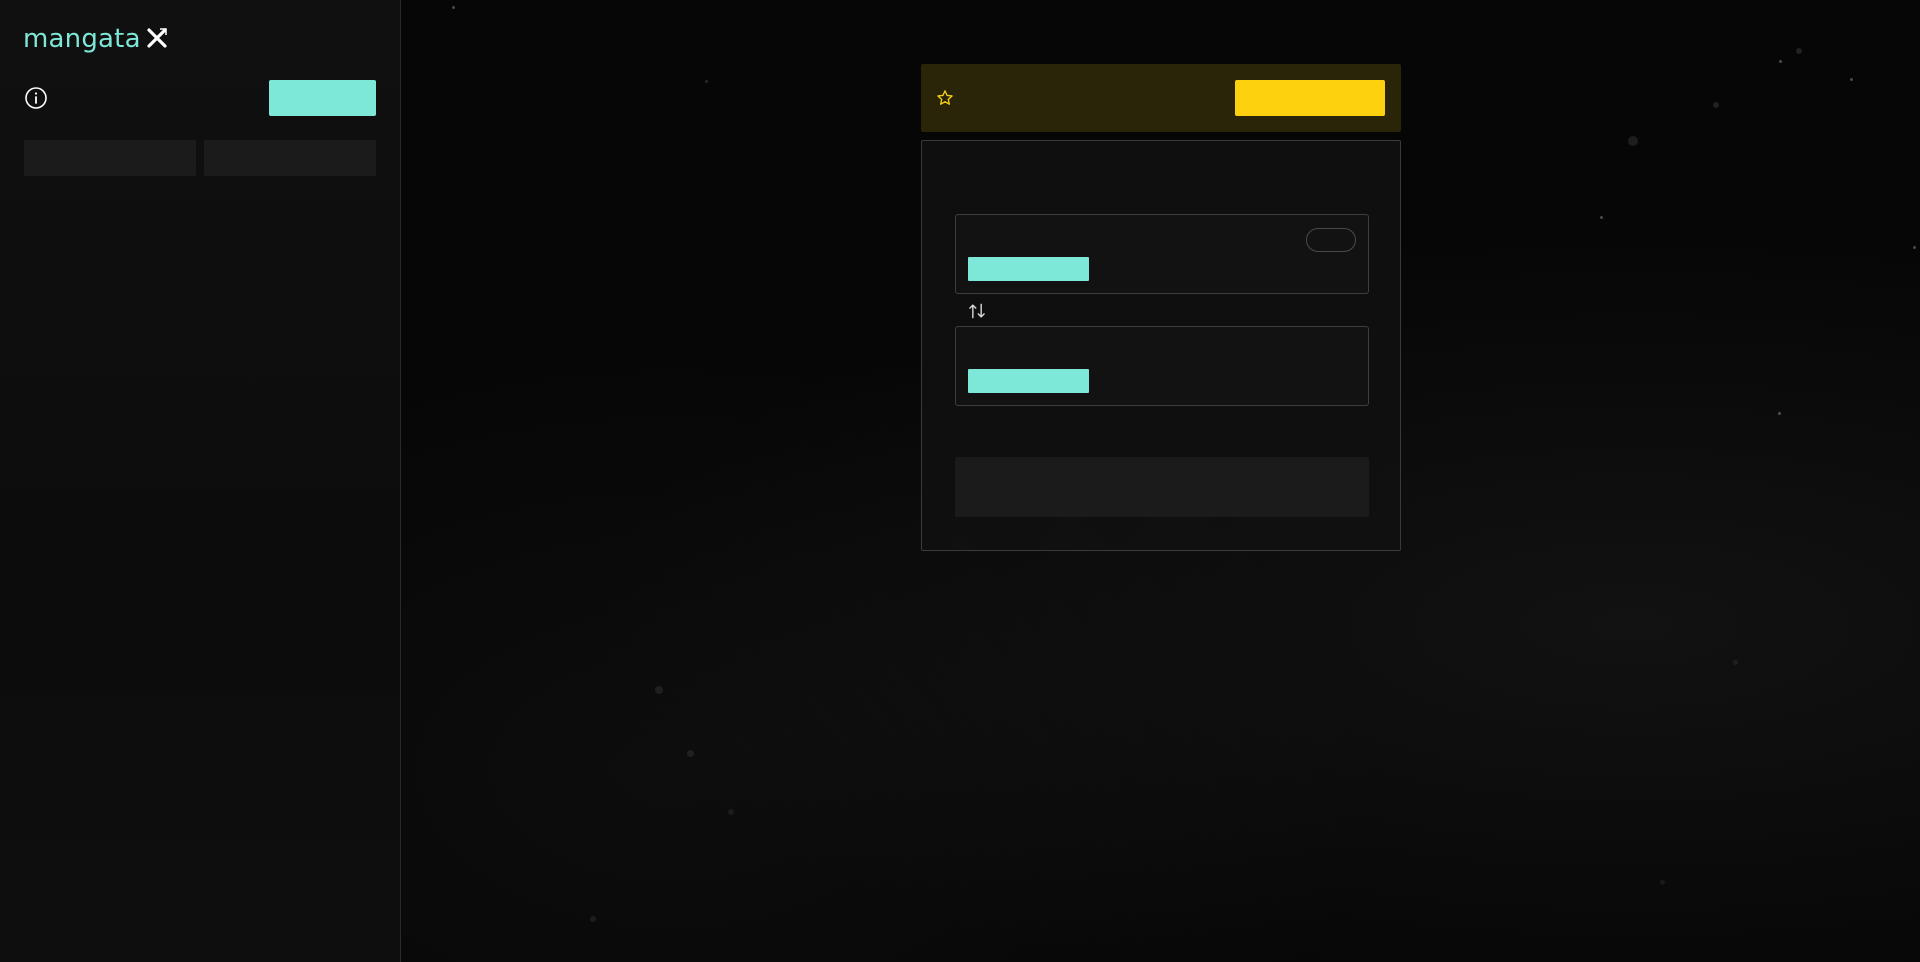 Image resolution: width=1920 pixels, height=962 pixels. What do you see at coordinates (1310, 98) in the screenshot?
I see `banner-action-button` at bounding box center [1310, 98].